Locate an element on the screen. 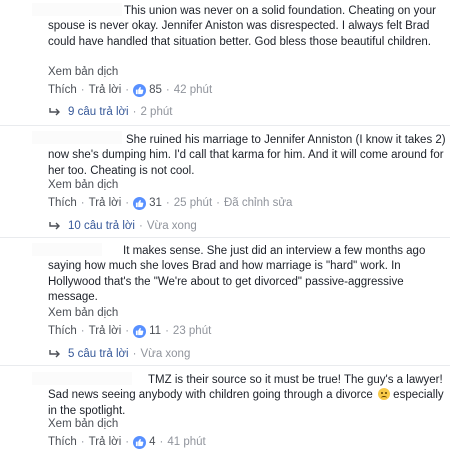 This screenshot has width=450, height=451. edited-label: Đã chỉnh sửa is located at coordinates (258, 203).